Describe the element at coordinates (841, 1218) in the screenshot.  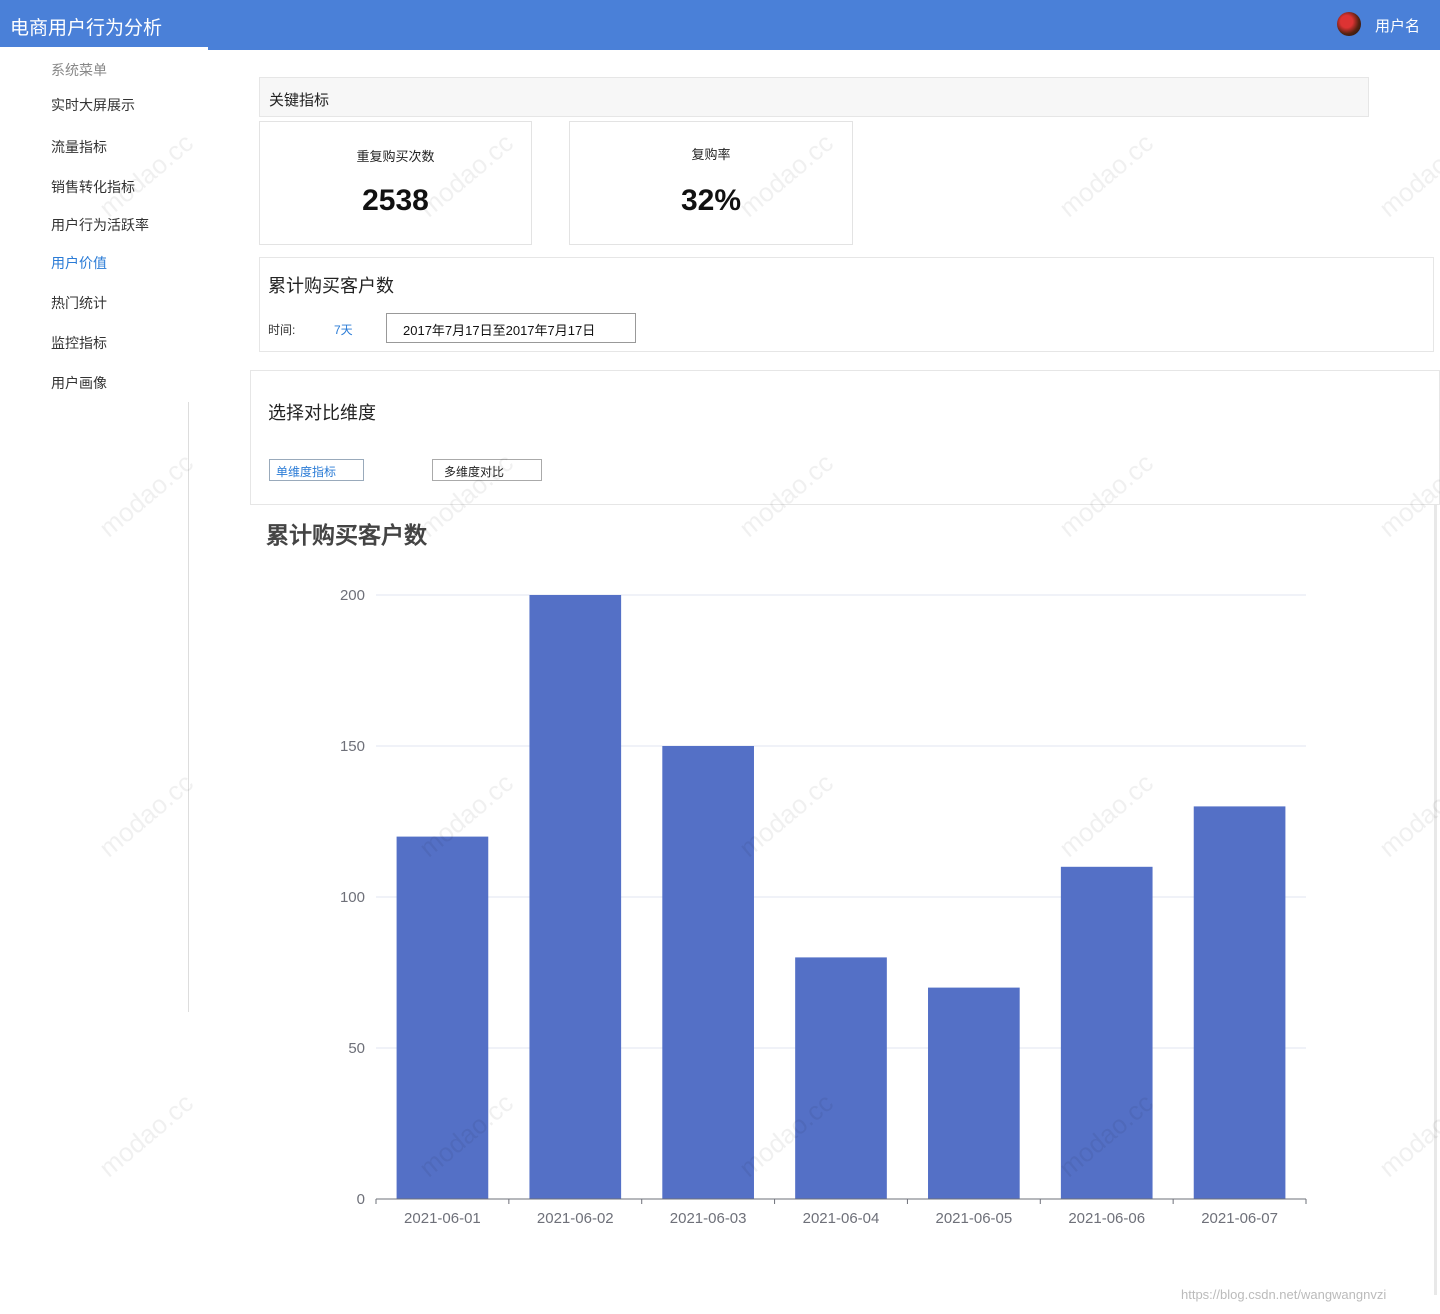
I see `x-tick-label: 2021-06-04` at that location.